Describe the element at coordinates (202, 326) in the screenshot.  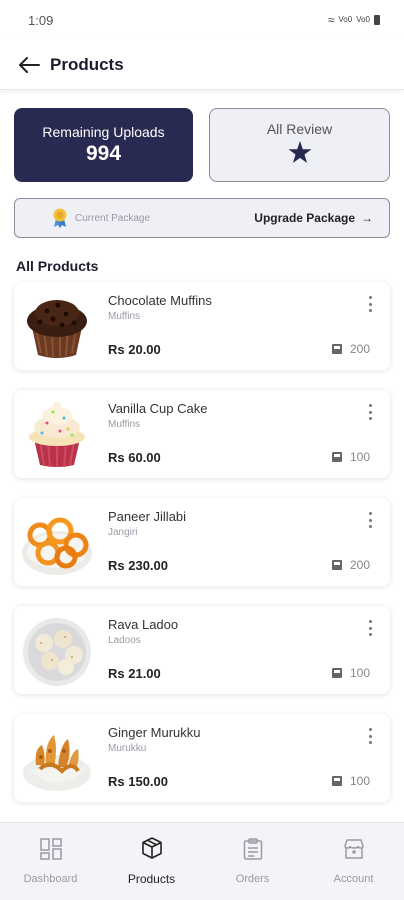
I see `product-card: Chocolate Muffins Muffins Rs 20.00 200` at that location.